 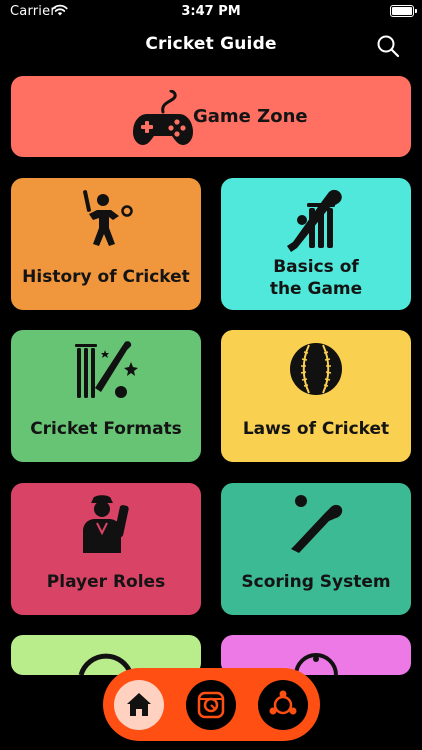 I want to click on tile-player-roles: Player Roles, so click(x=106, y=549).